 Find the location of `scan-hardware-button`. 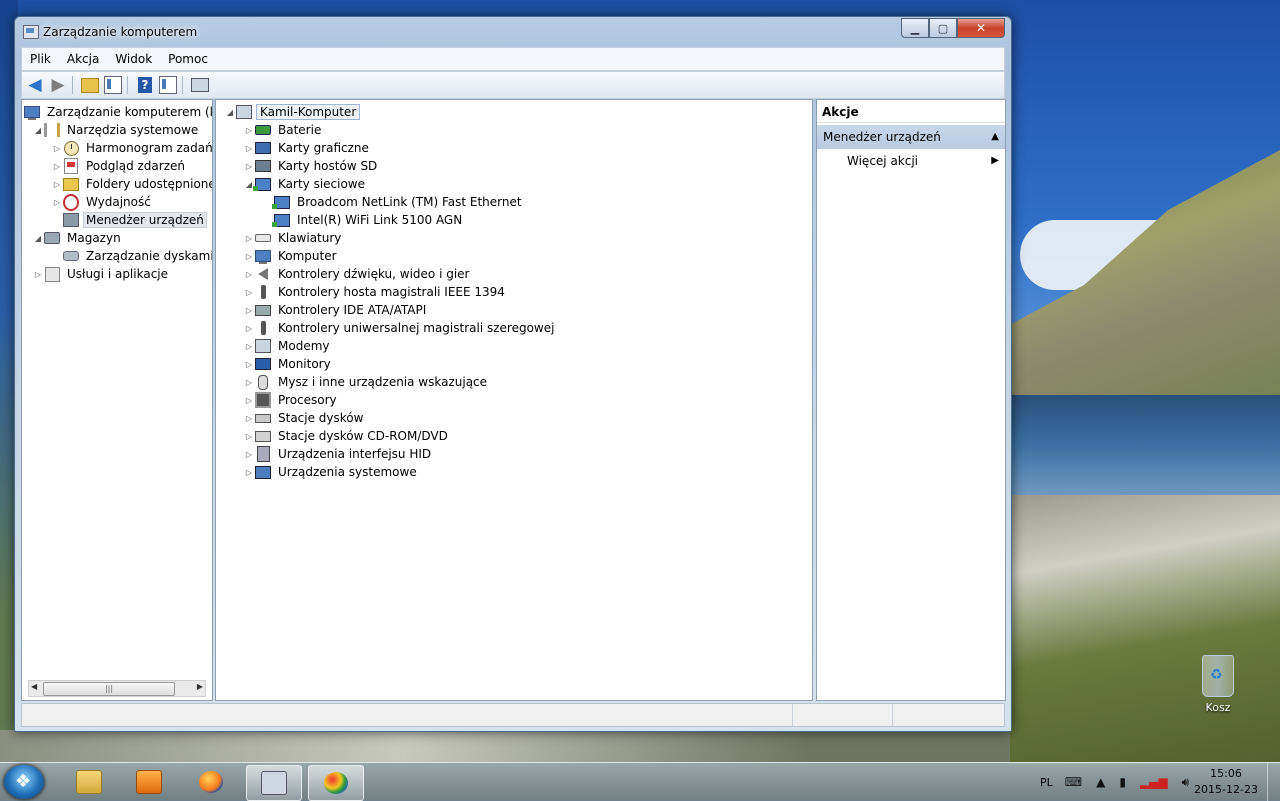

scan-hardware-button is located at coordinates (200, 85).